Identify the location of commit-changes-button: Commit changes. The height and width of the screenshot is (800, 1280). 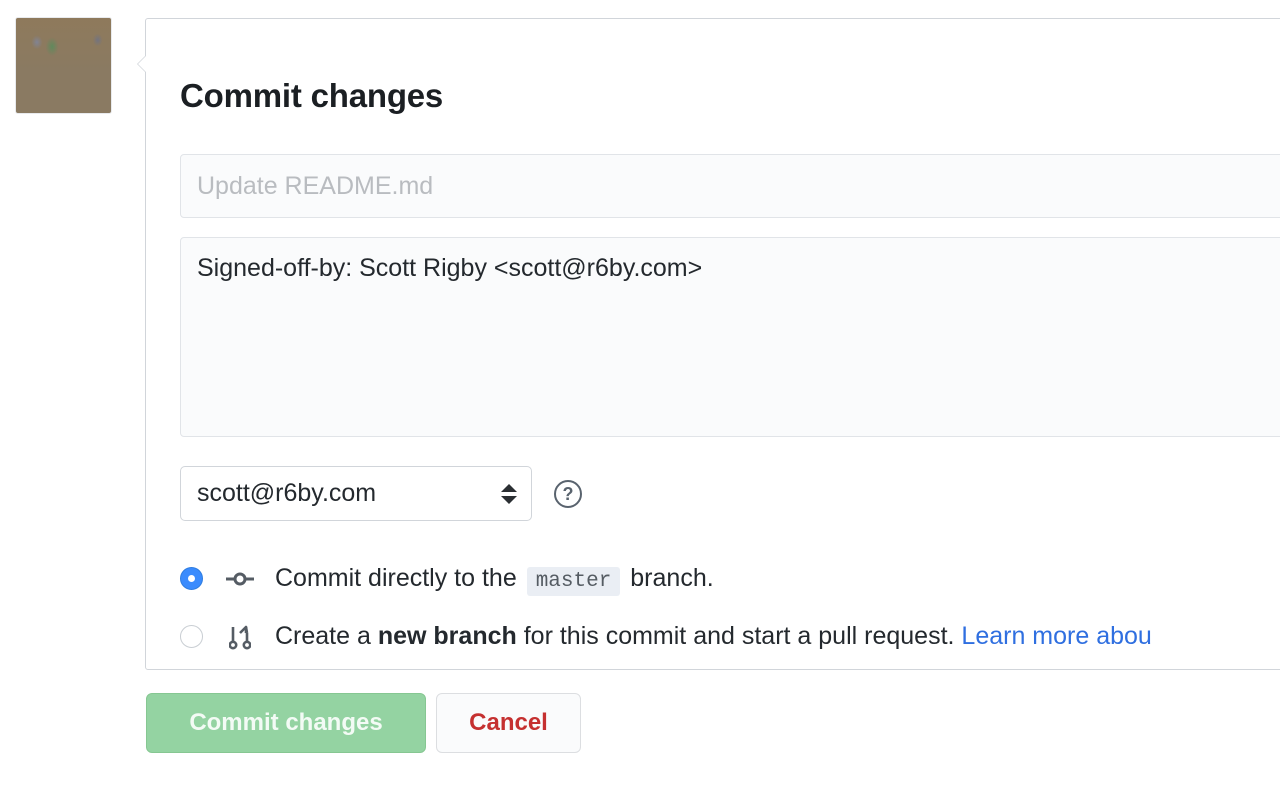
(286, 723).